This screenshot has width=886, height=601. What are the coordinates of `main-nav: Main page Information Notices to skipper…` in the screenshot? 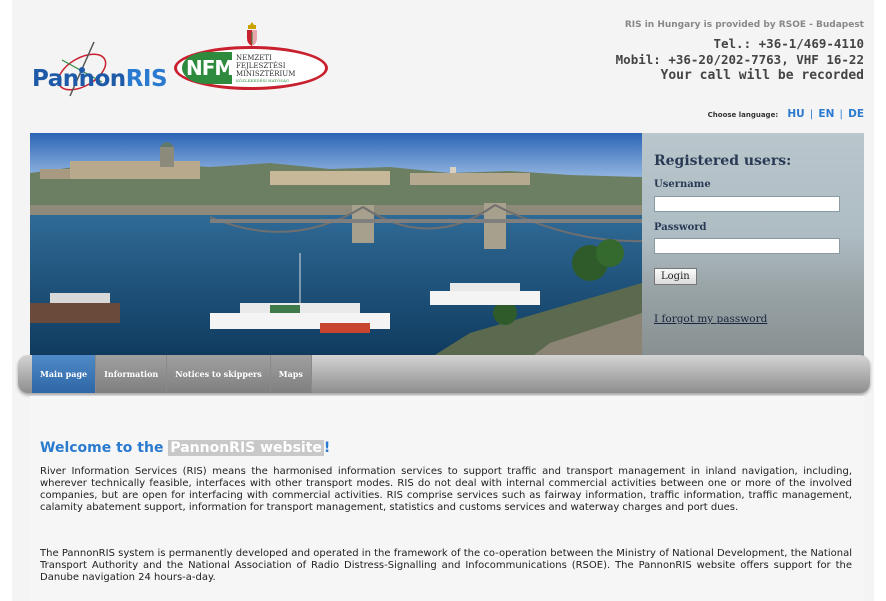 It's located at (444, 374).